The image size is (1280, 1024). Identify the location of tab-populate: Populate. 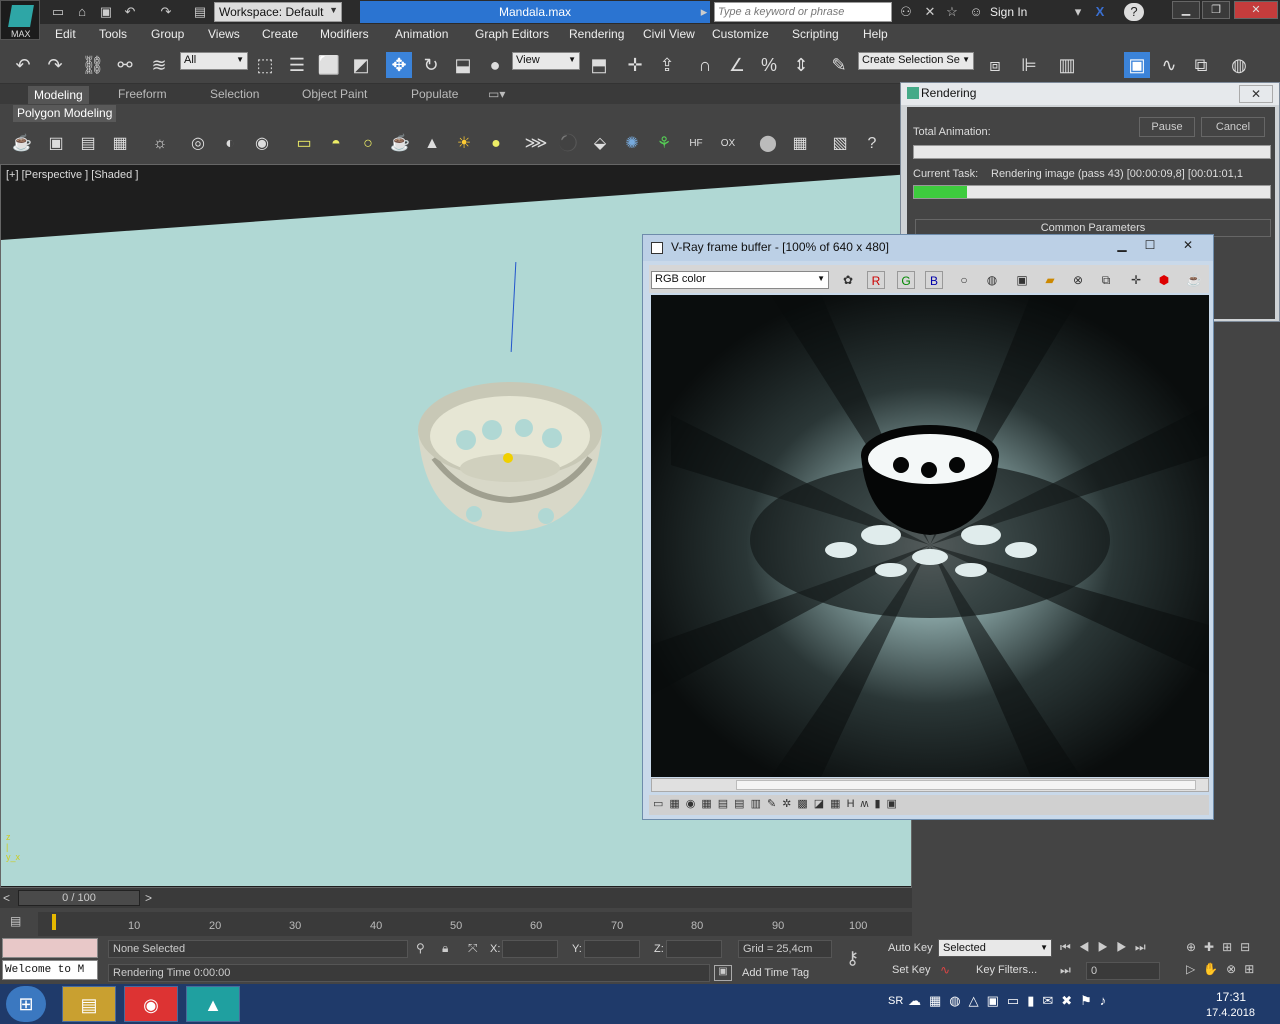
(434, 94).